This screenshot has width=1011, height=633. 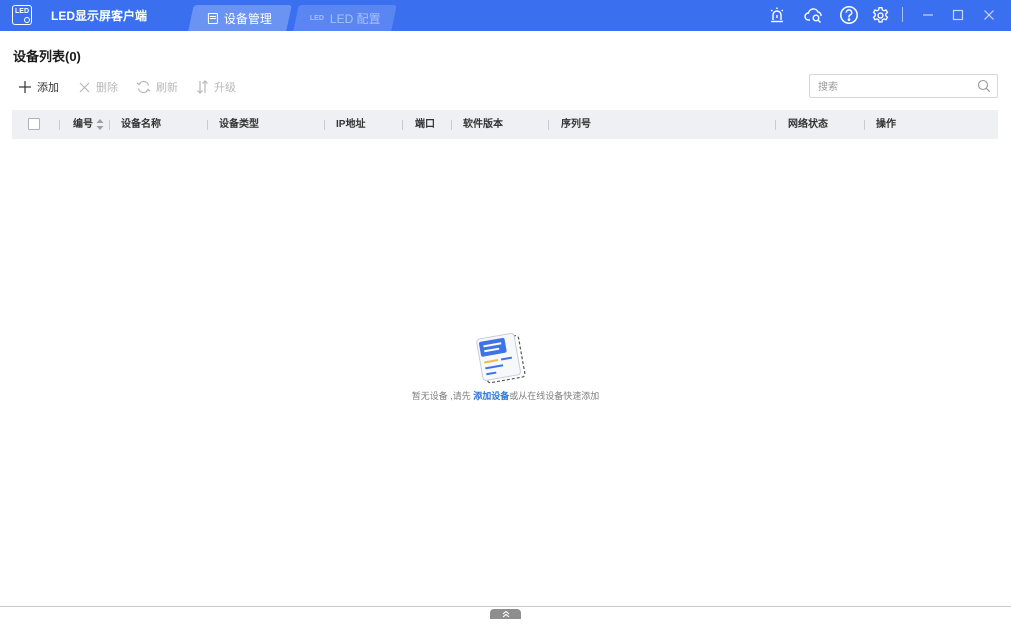 What do you see at coordinates (984, 86) in the screenshot?
I see `search-icon` at bounding box center [984, 86].